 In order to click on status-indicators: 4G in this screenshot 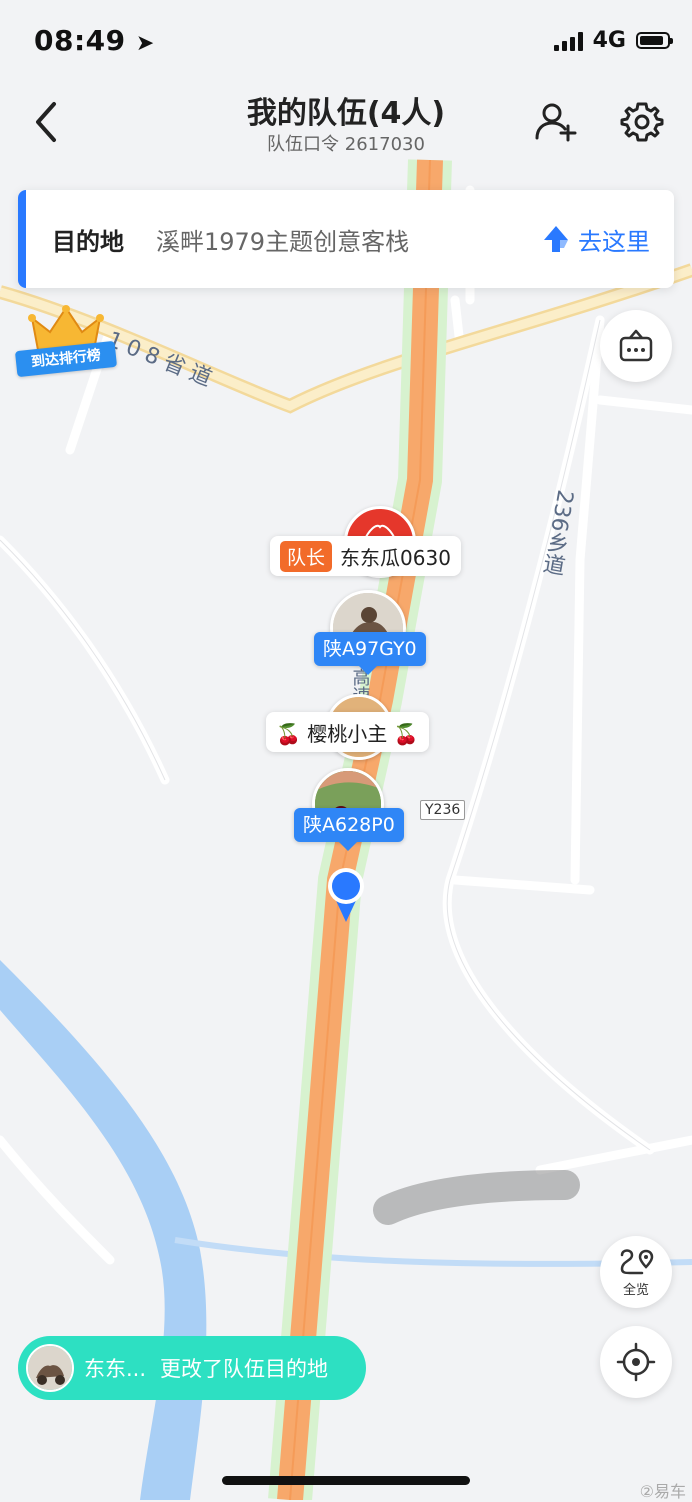, I will do `click(613, 40)`.